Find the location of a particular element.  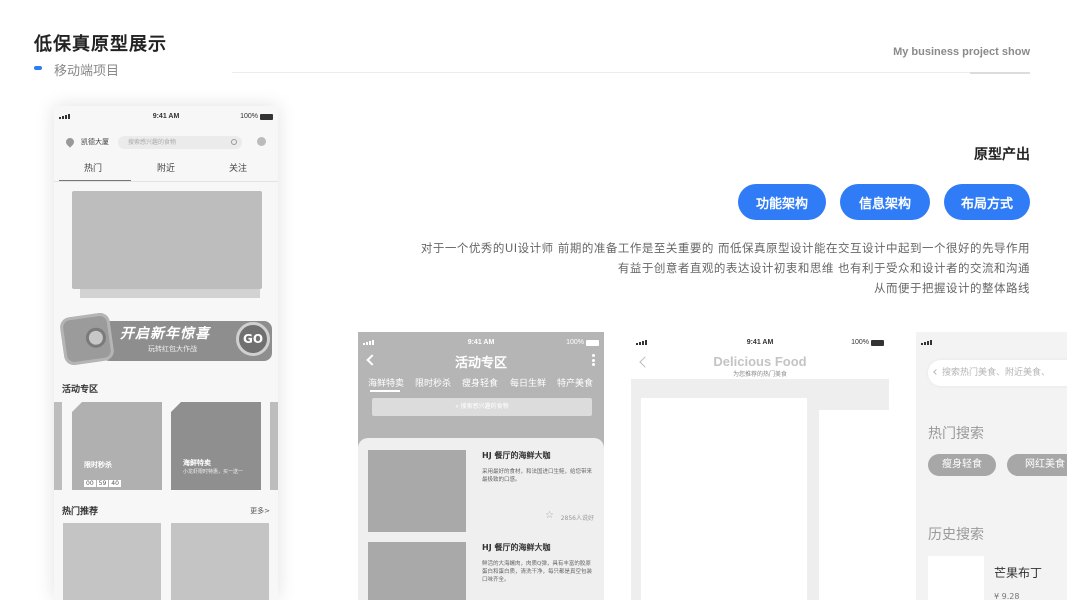

food-header: 9:41 AM 100% Delicious Food 为您推荐的热门美食 is located at coordinates (760, 356).